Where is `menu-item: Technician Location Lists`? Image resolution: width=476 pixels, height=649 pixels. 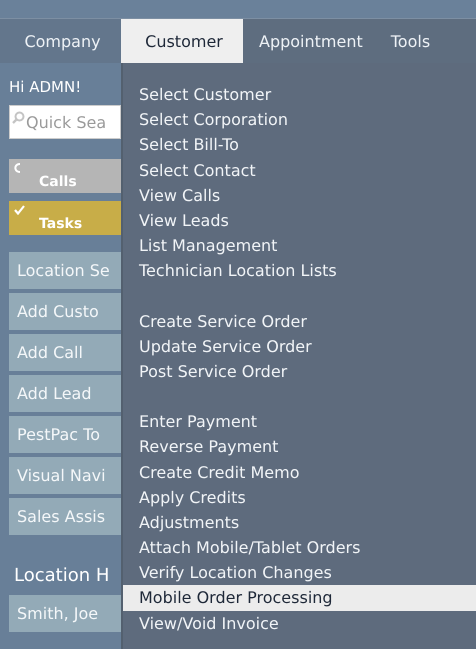
menu-item: Technician Location Lists is located at coordinates (299, 271).